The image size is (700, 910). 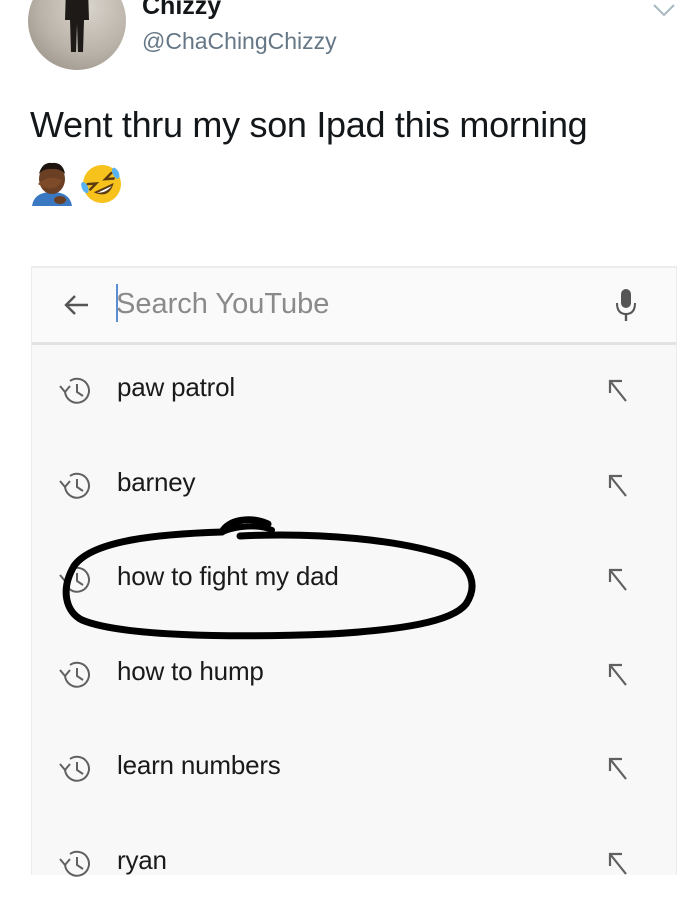 What do you see at coordinates (181, 10) in the screenshot?
I see `display-name: Chizzy` at bounding box center [181, 10].